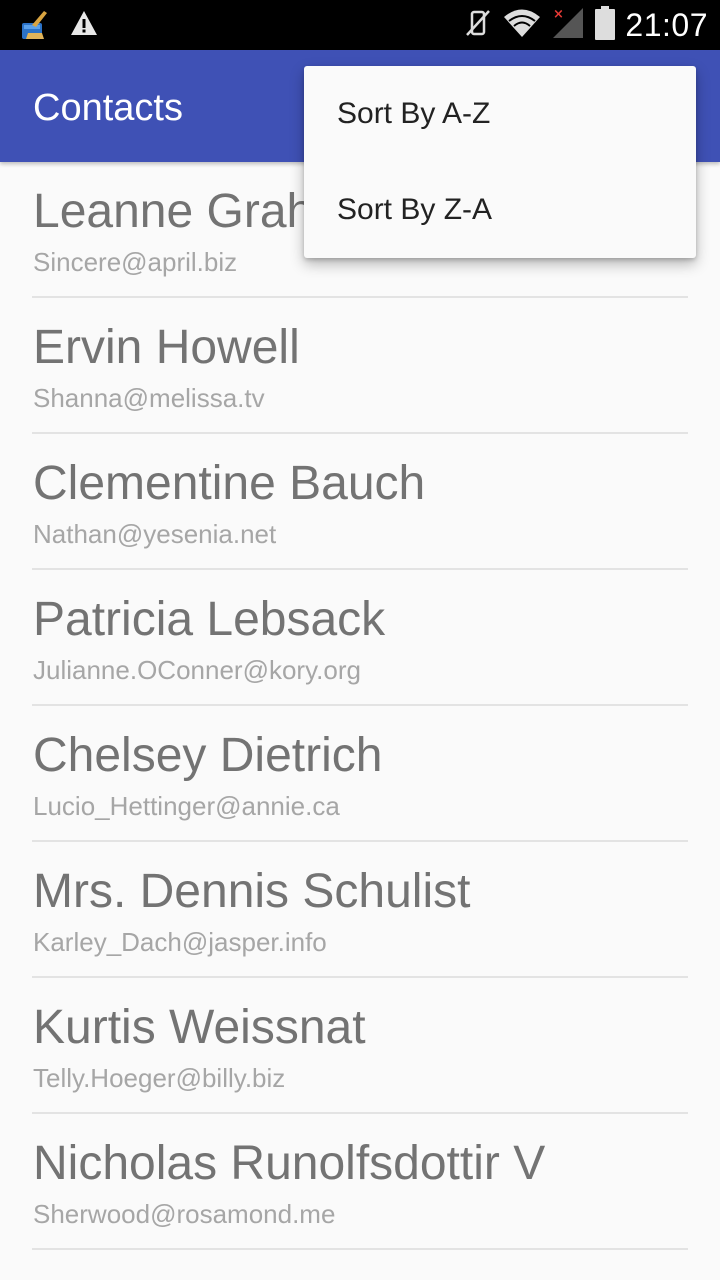  Describe the element at coordinates (208, 755) in the screenshot. I see `contact-name: Chelsey Dietrich` at that location.